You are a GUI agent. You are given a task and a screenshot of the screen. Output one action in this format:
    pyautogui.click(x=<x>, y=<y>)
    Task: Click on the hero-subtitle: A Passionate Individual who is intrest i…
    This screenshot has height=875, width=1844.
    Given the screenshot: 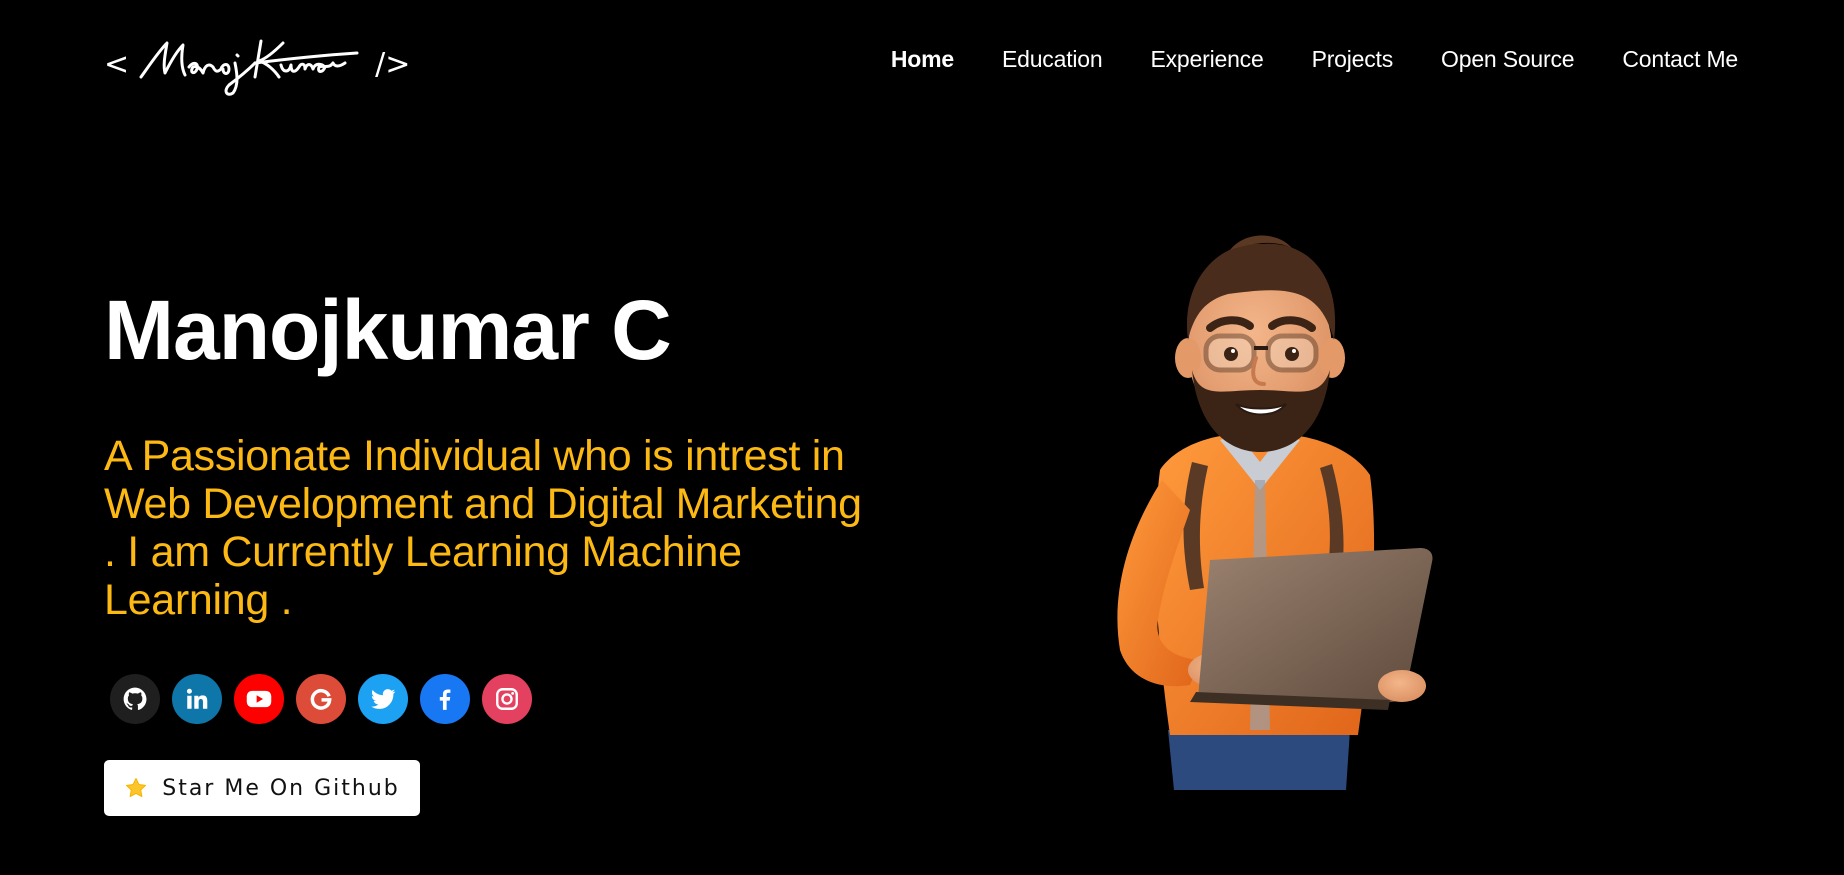 What is the action you would take?
    pyautogui.click(x=483, y=528)
    